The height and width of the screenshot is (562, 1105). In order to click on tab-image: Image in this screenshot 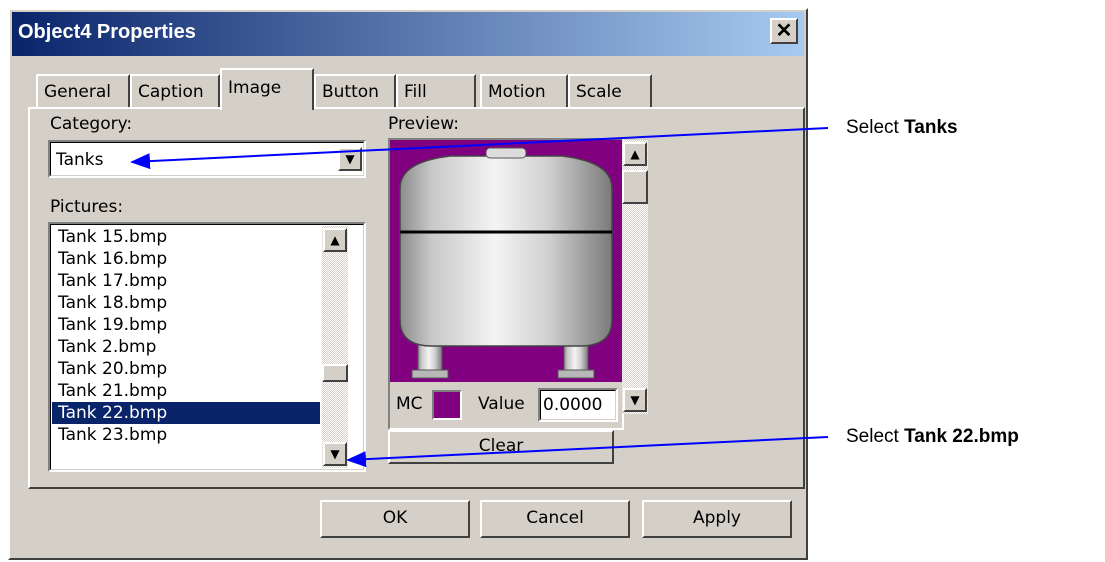, I will do `click(267, 89)`.